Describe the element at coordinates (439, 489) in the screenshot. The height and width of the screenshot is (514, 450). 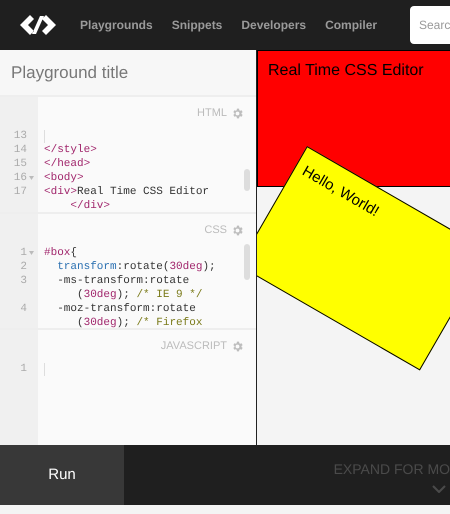
I see `chevron-down-icon` at that location.